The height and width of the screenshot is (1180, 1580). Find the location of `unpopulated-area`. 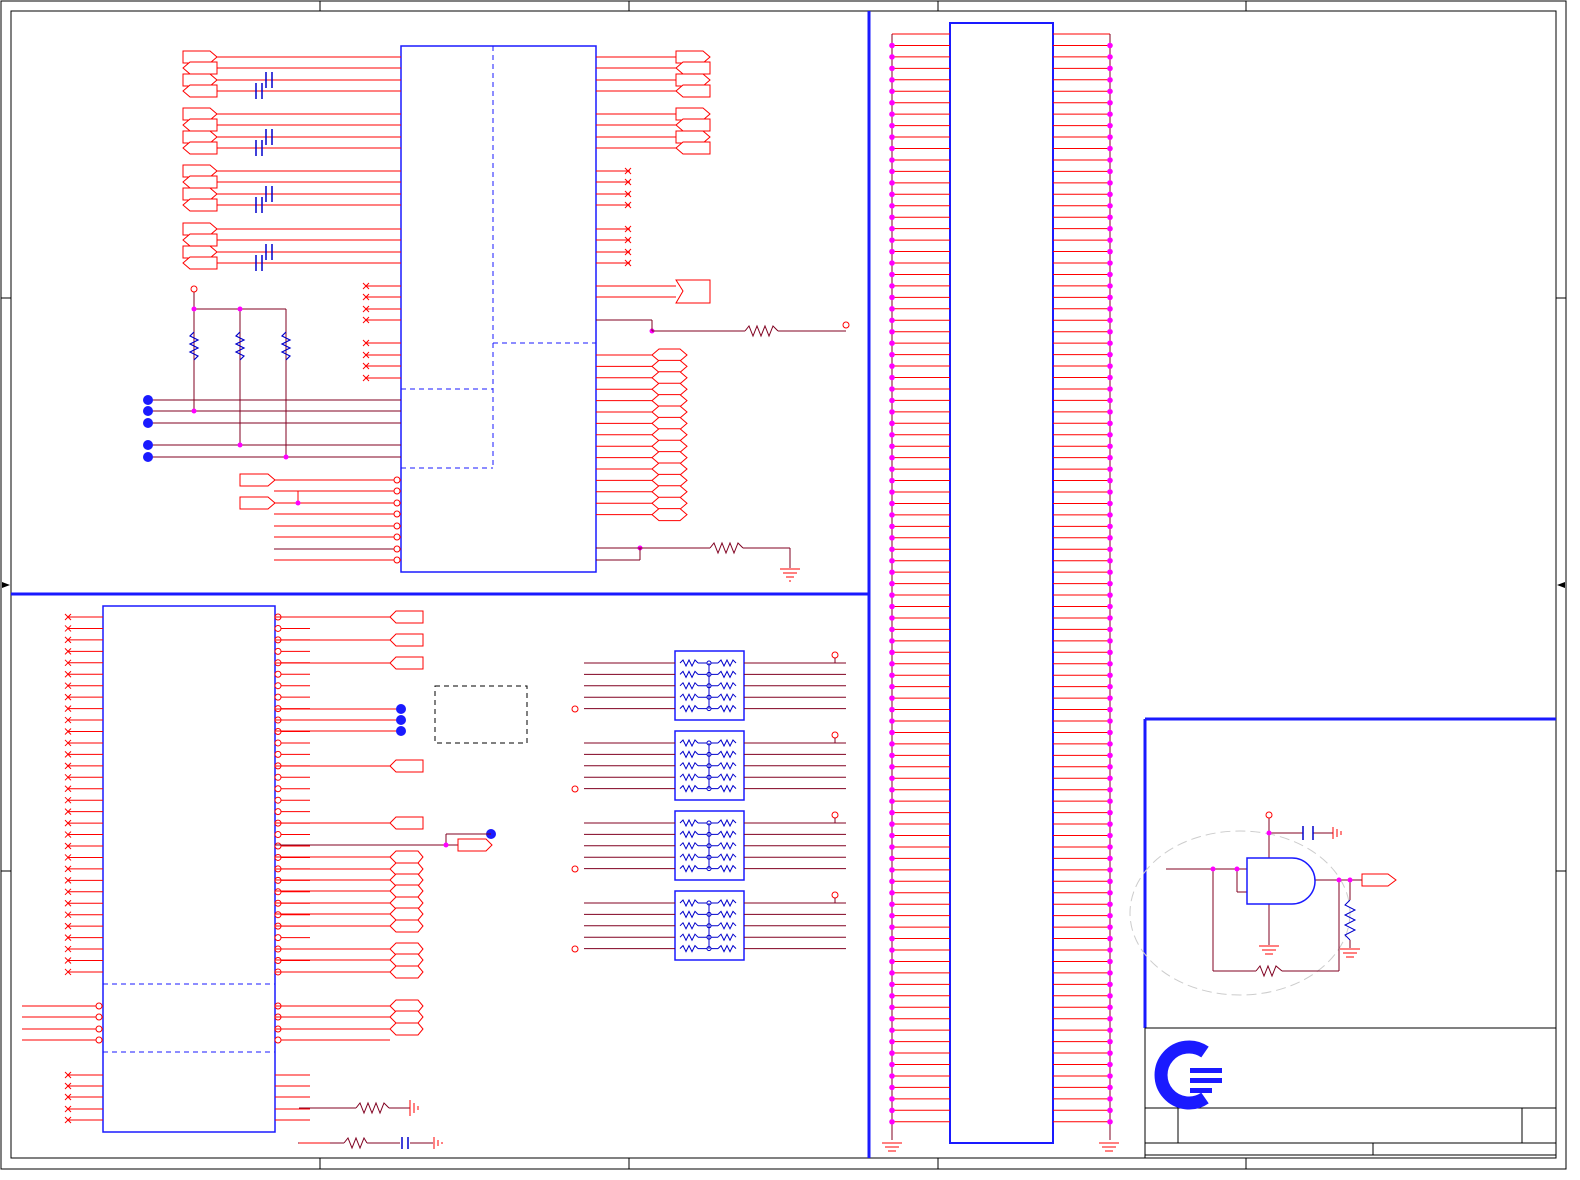

unpopulated-area is located at coordinates (481, 714).